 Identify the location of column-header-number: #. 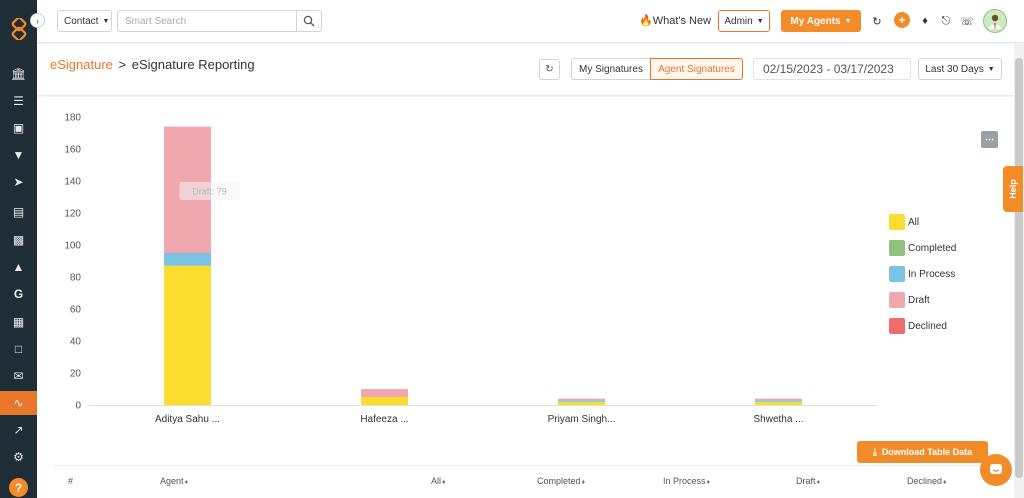
(70, 481).